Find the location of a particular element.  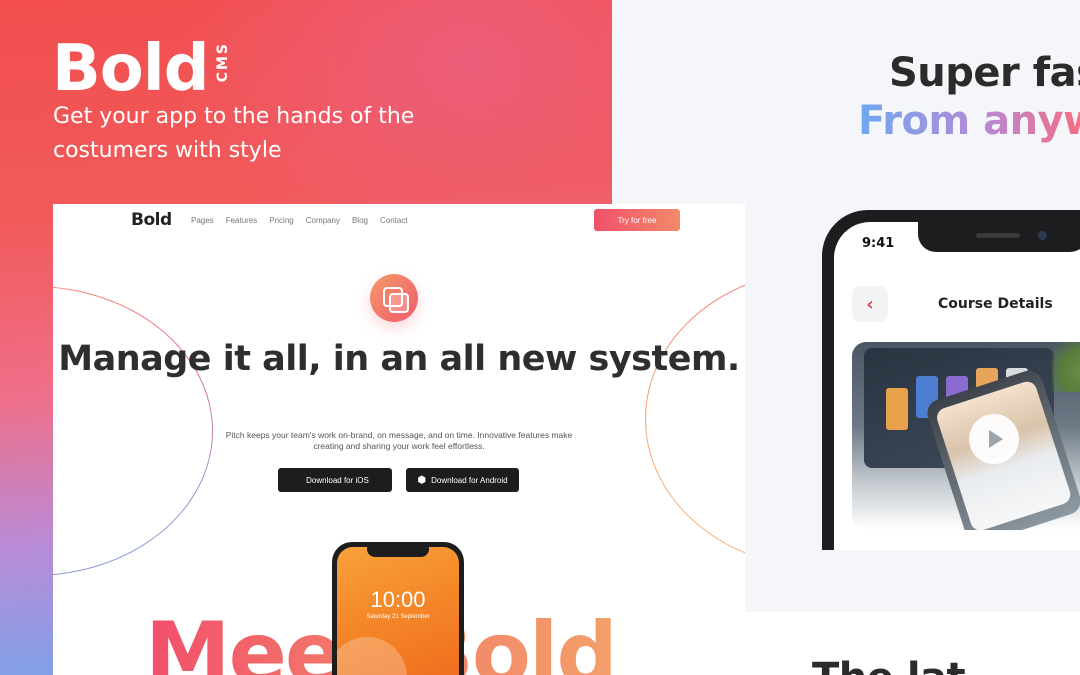

nav-item-pages: Pages is located at coordinates (202, 220).